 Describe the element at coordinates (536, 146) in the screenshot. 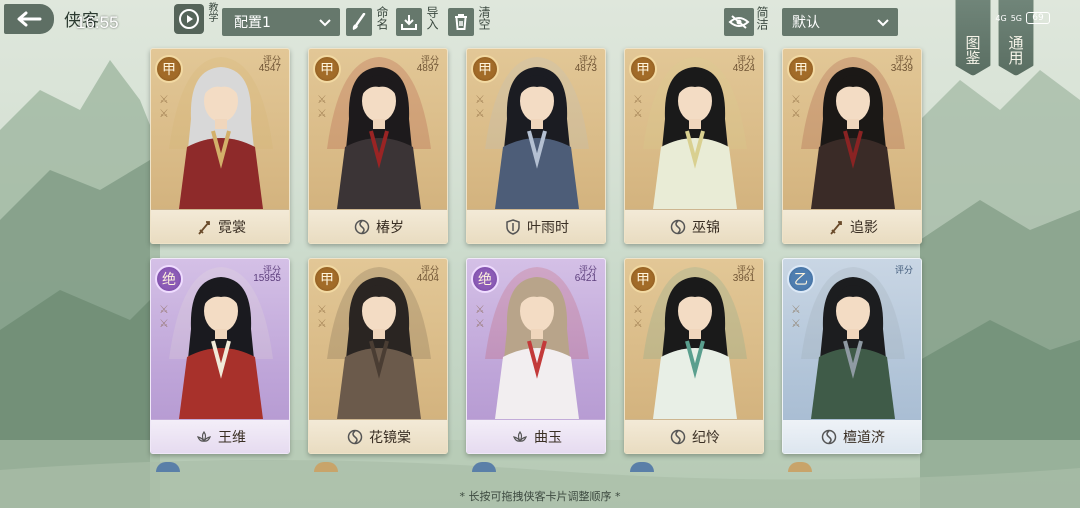

I see `character-card: 甲 ⚔ ⚔ 评分 4873 叶雨时` at that location.